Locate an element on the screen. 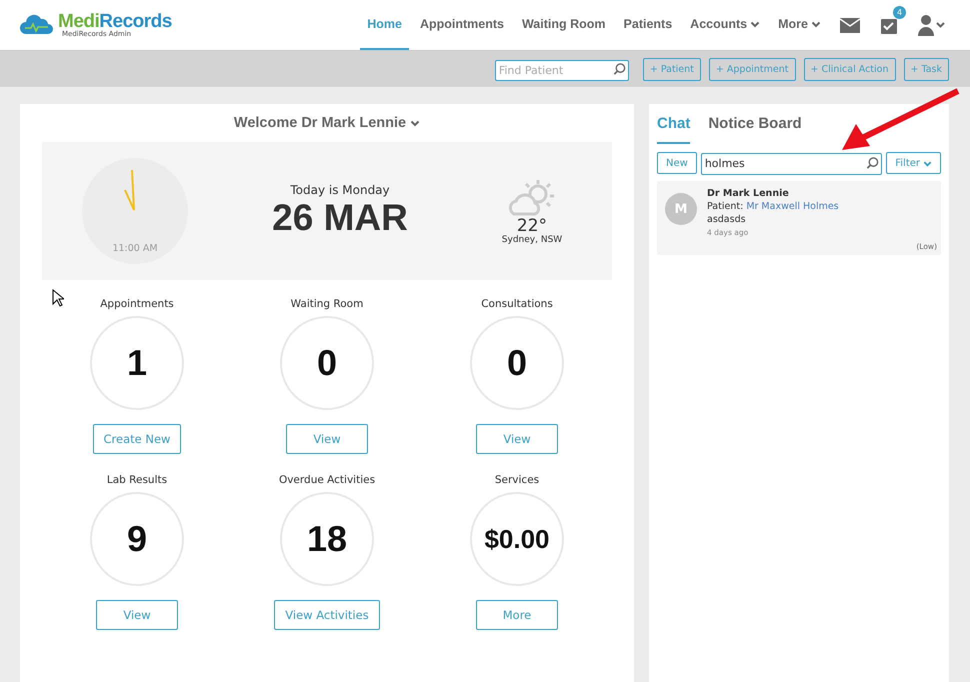 The image size is (970, 682). quick-add-button: + Clinical Action is located at coordinates (850, 69).